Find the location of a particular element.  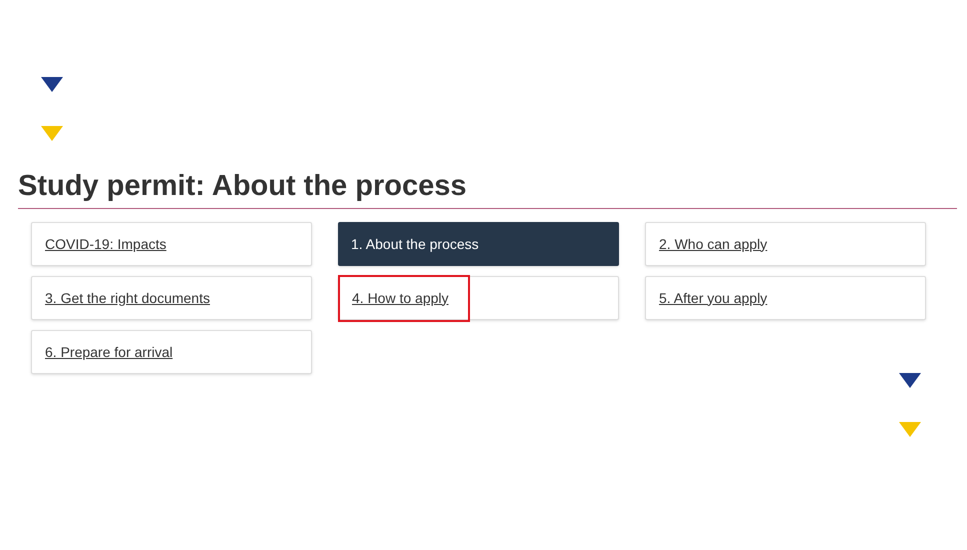

nav-link: 3. Get the right documents is located at coordinates (171, 298).